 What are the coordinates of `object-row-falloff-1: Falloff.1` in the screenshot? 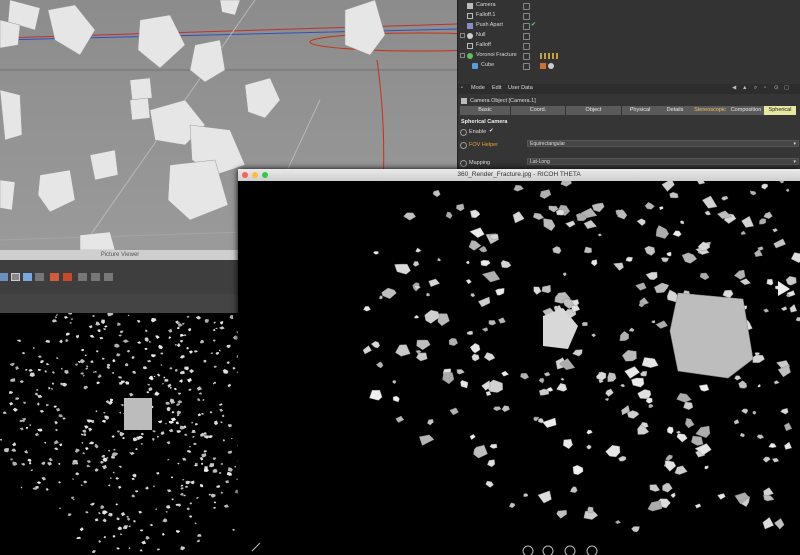 It's located at (629, 15).